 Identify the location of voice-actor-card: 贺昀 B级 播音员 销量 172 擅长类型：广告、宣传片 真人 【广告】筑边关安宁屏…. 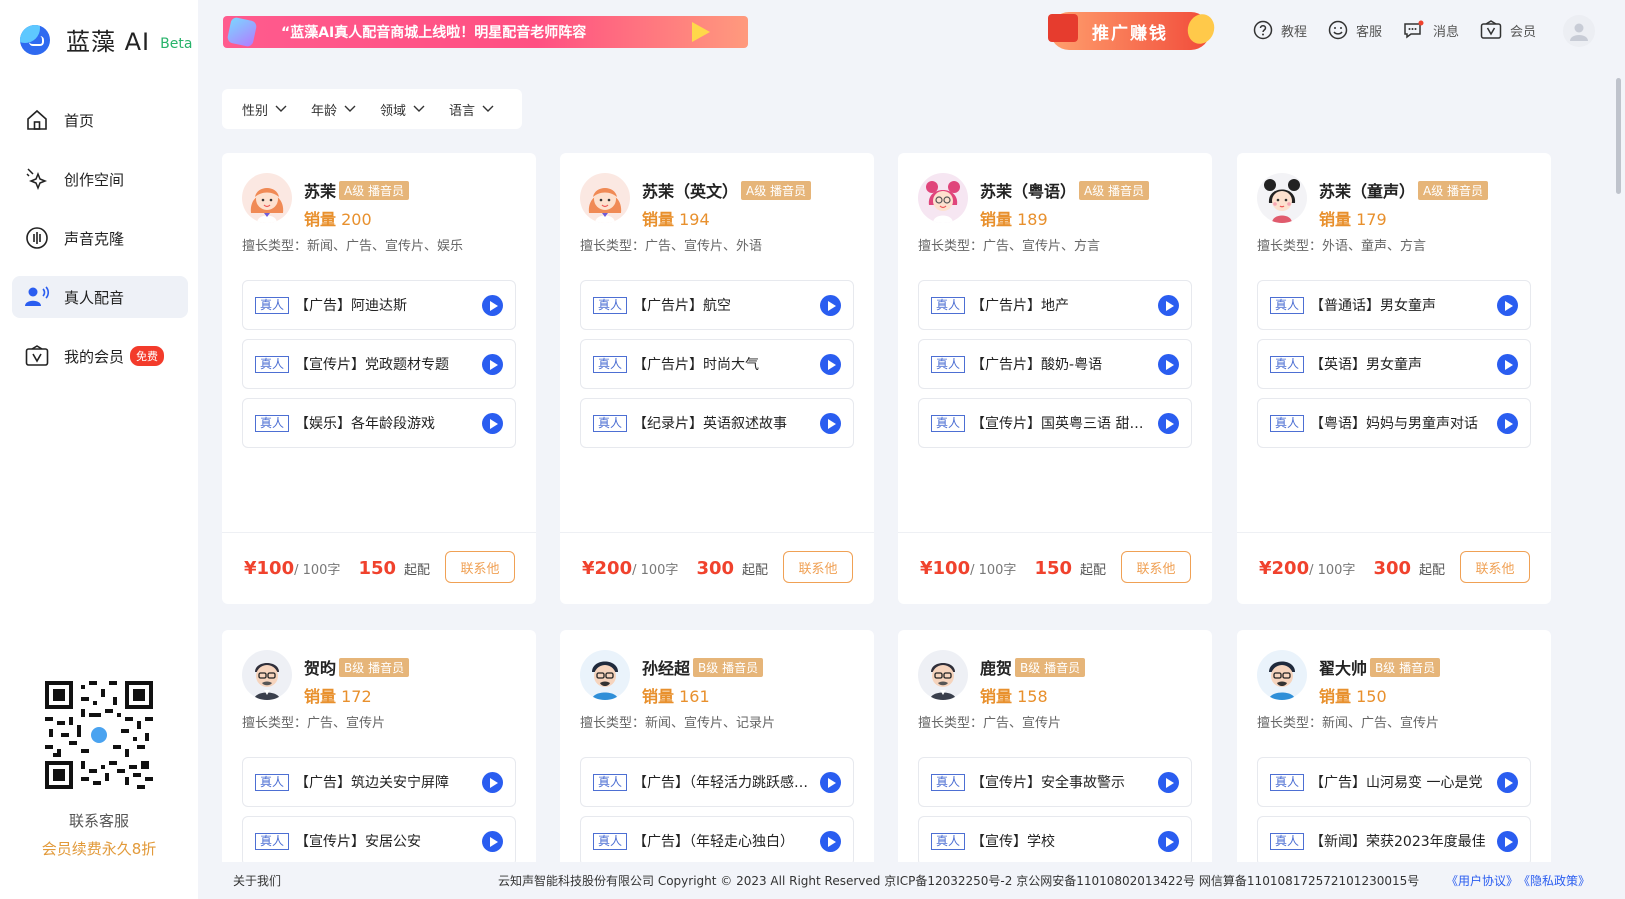
(379, 746).